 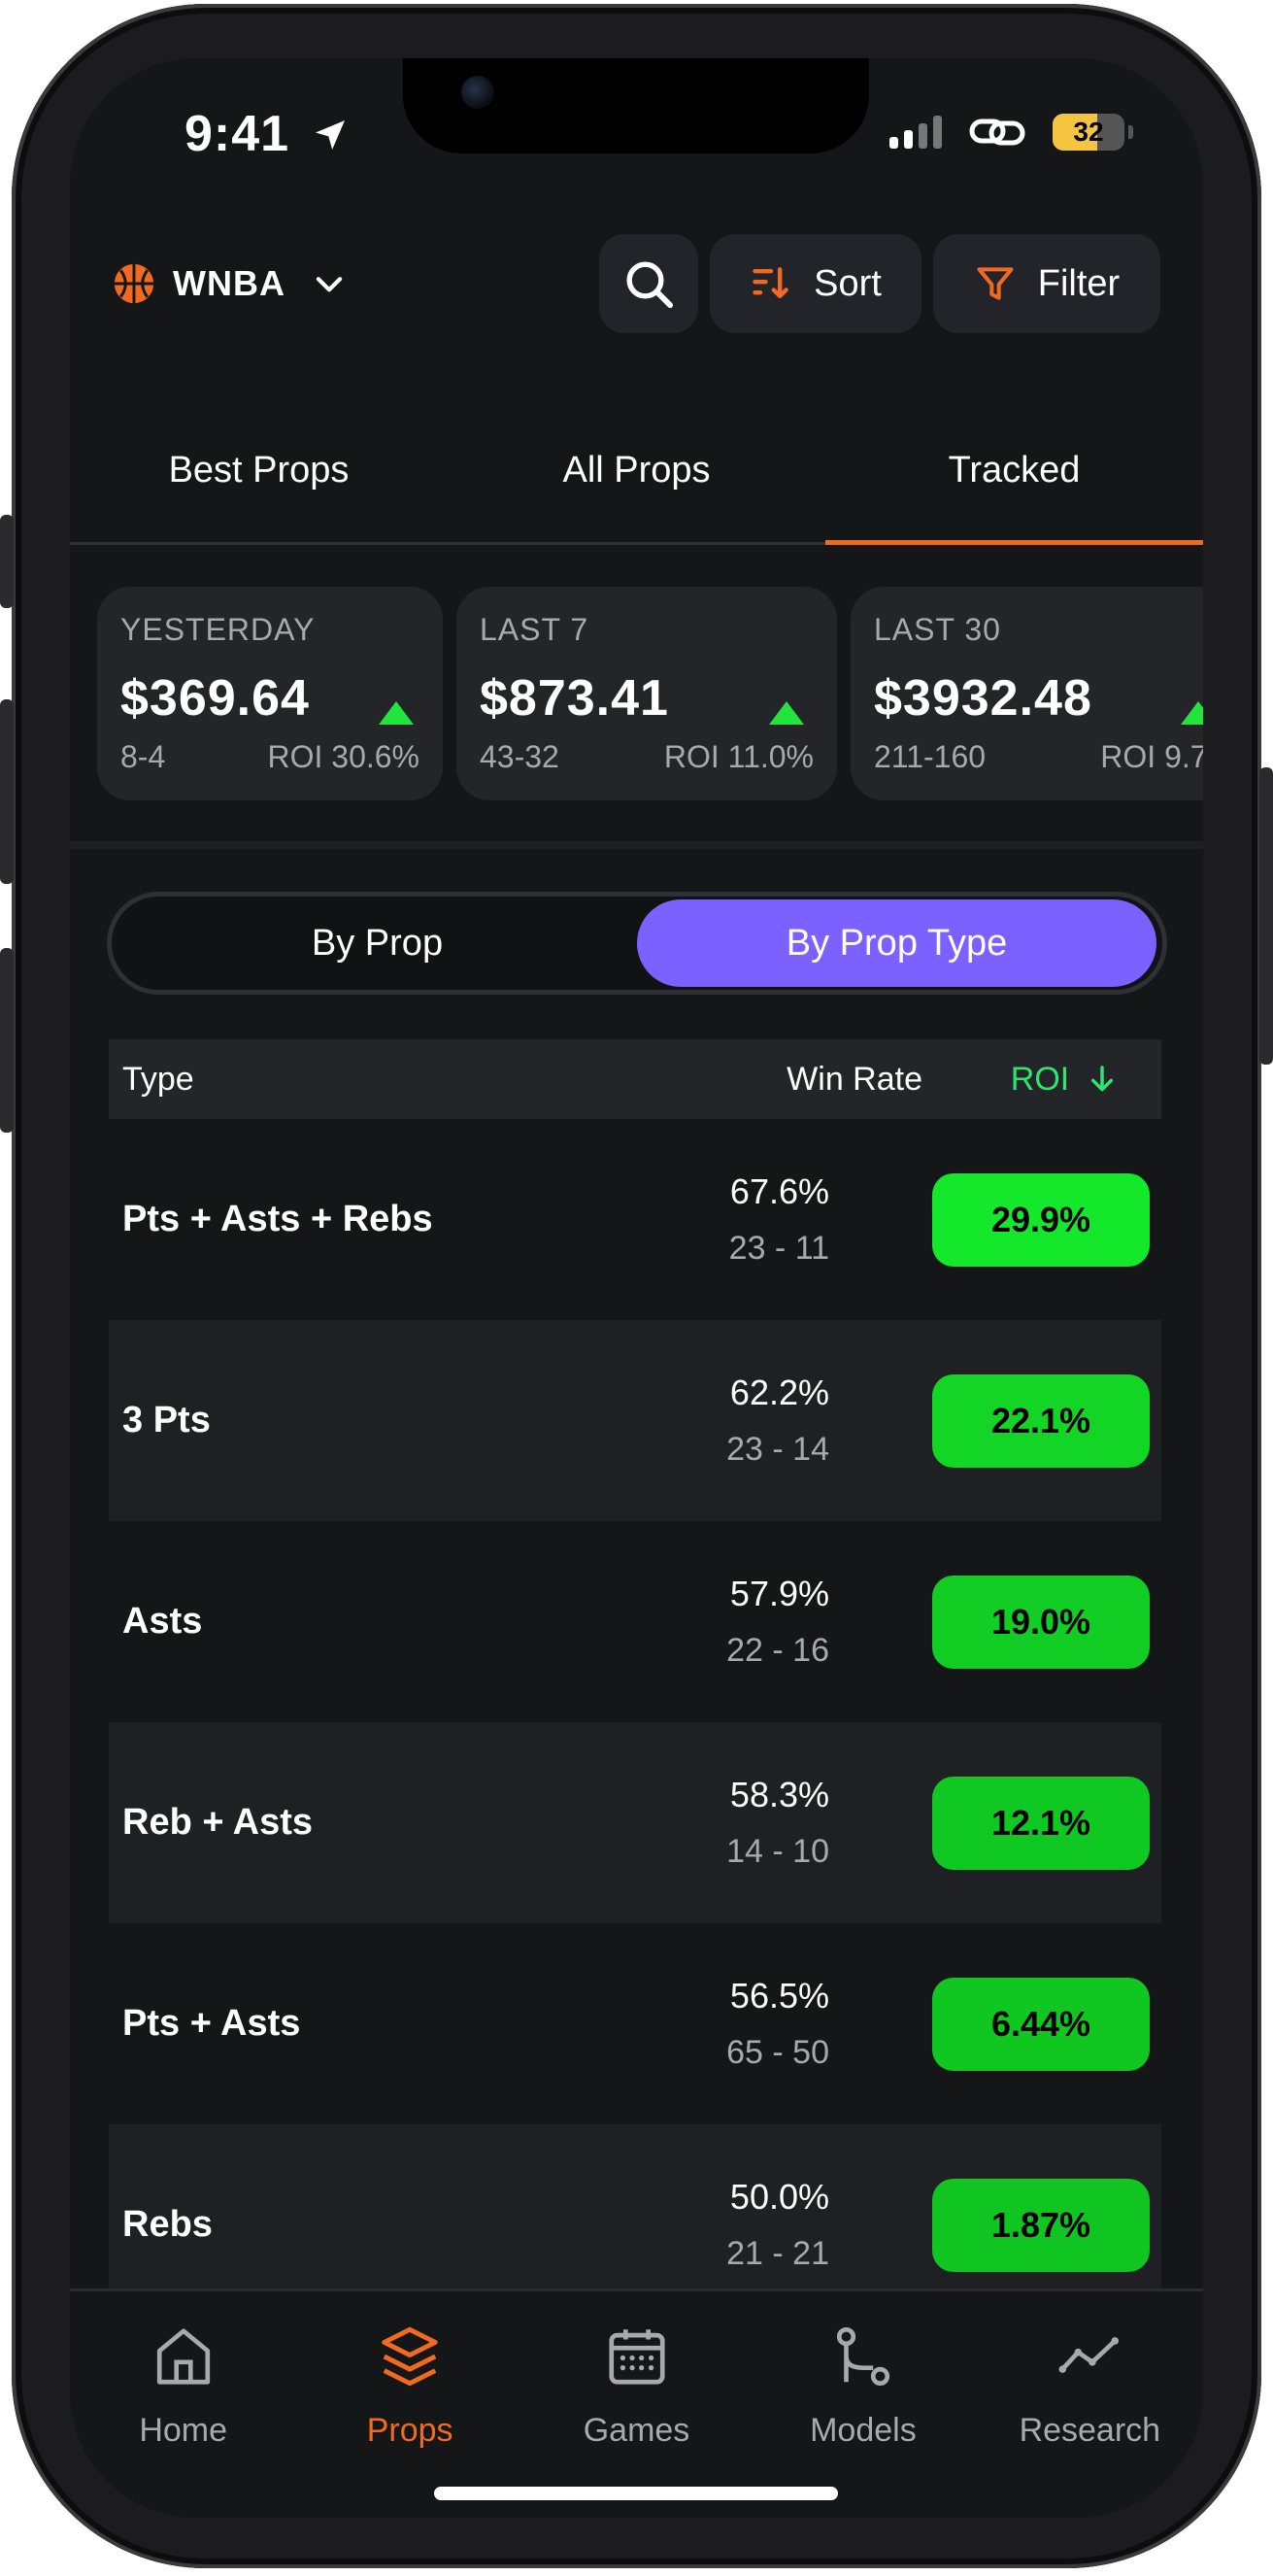 What do you see at coordinates (1041, 1420) in the screenshot?
I see `roi-badge: 22.1%` at bounding box center [1041, 1420].